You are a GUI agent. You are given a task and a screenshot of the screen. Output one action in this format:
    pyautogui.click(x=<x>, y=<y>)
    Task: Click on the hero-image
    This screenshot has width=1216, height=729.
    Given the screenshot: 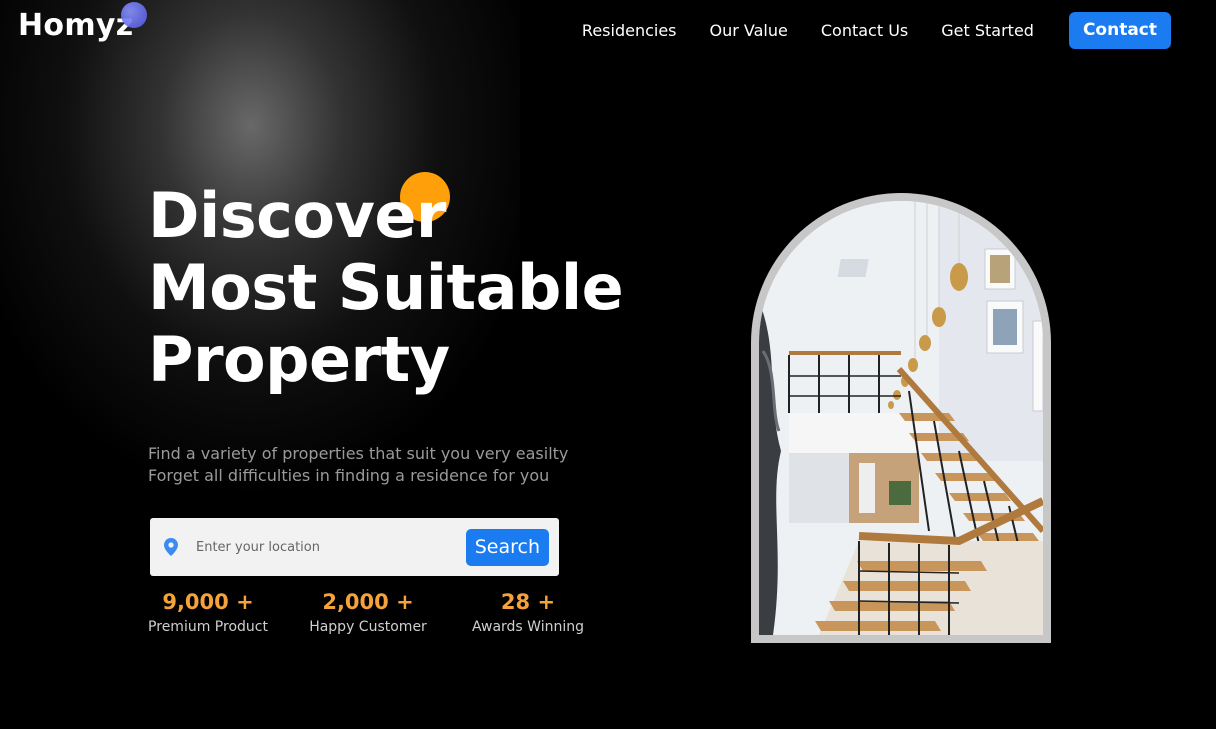 What is the action you would take?
    pyautogui.click(x=901, y=418)
    